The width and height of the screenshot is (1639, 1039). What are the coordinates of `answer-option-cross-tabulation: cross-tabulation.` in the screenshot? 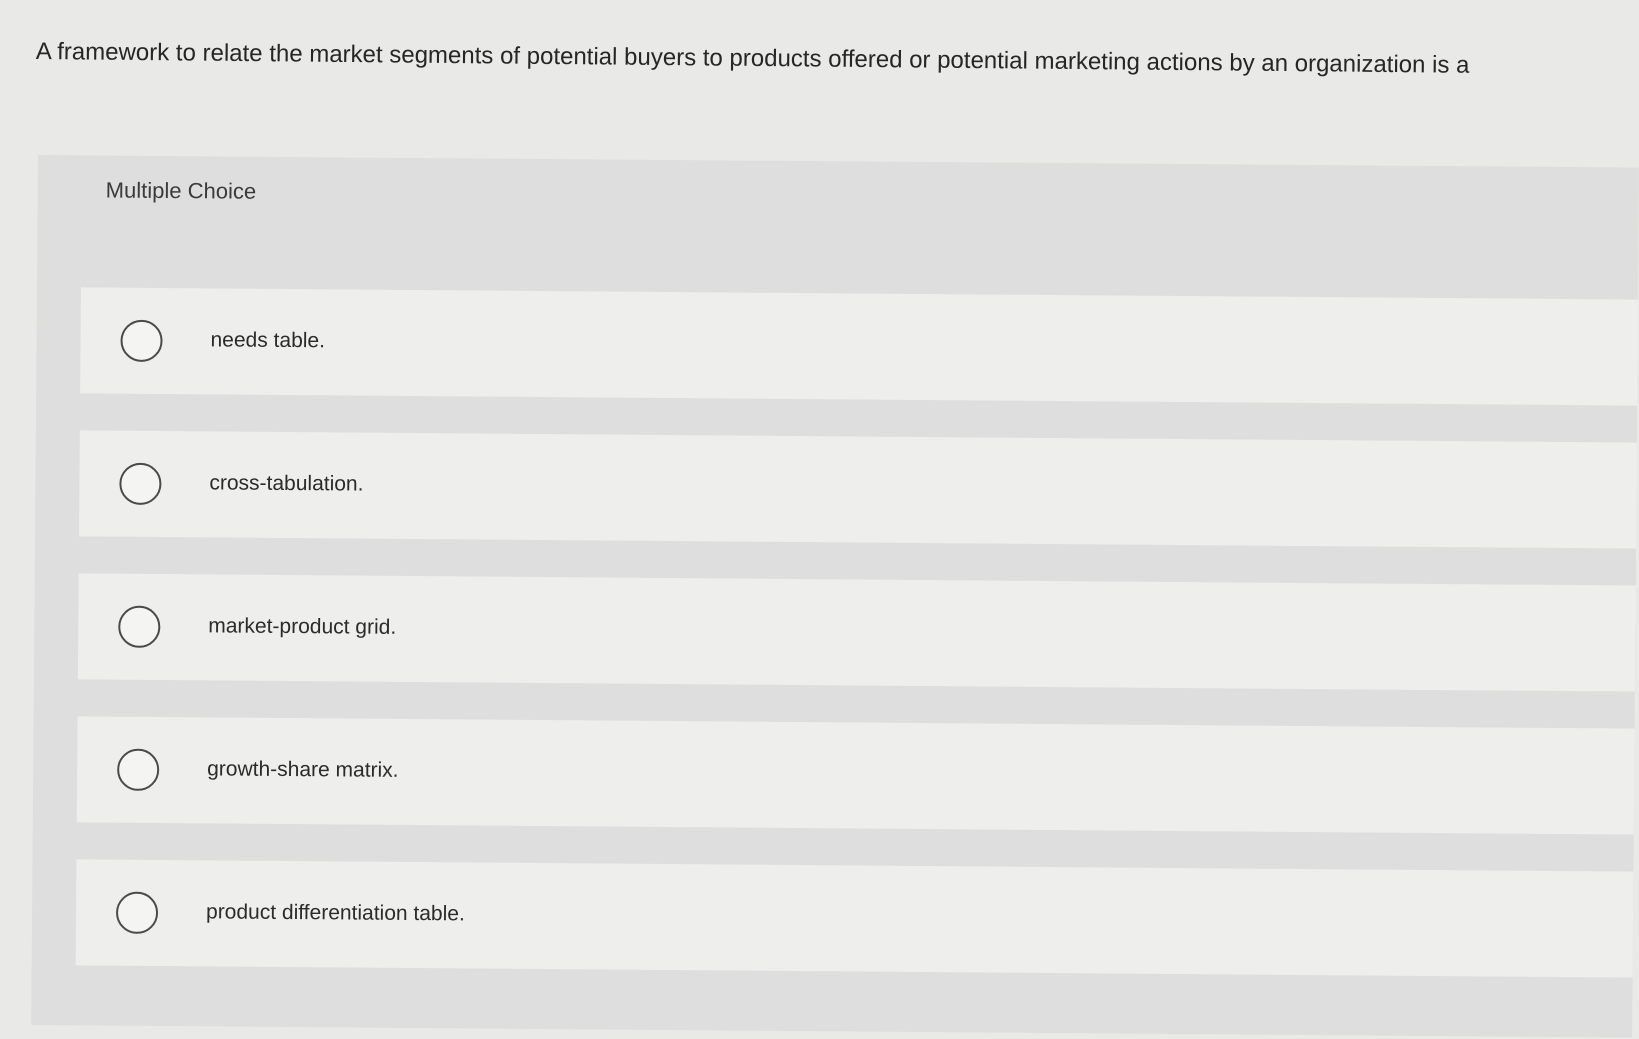 It's located at (858, 489).